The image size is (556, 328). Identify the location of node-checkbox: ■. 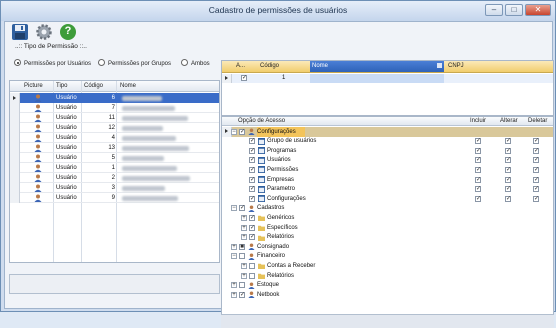
(242, 246).